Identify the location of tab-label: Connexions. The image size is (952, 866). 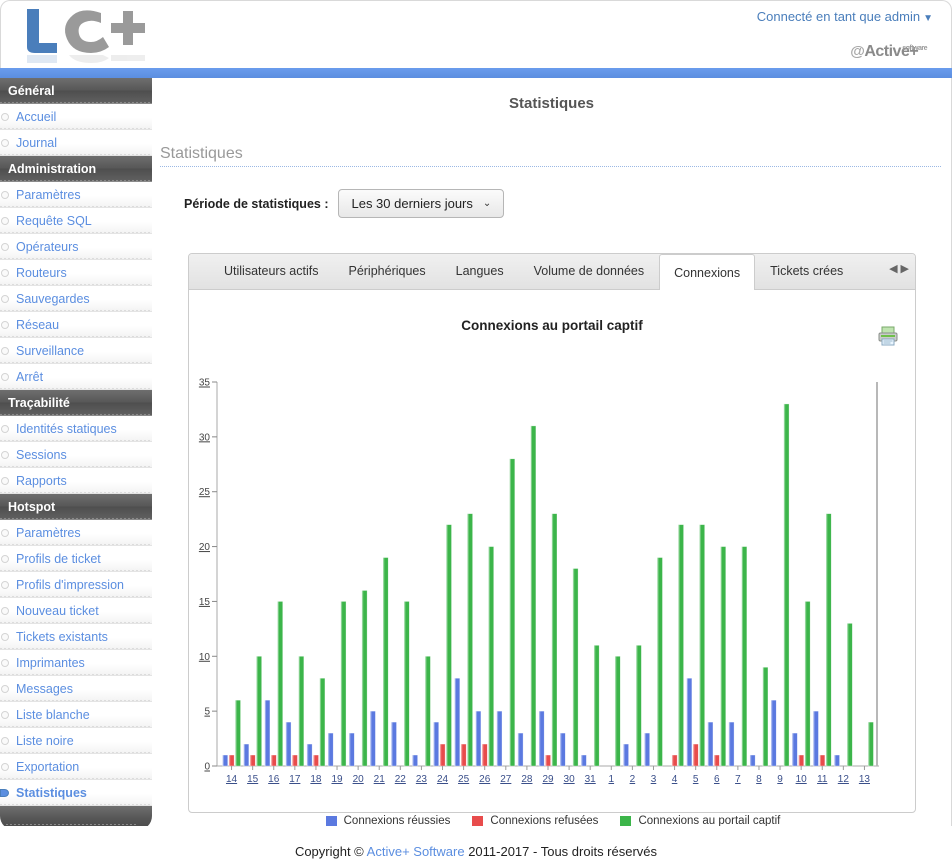
(707, 273).